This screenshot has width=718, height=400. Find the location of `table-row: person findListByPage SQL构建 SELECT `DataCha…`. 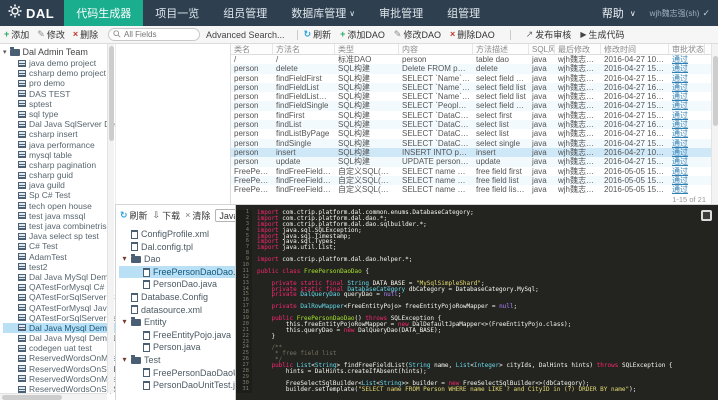

table-row: person findListByPage SQL构建 SELECT `DataCha… is located at coordinates (474, 133).